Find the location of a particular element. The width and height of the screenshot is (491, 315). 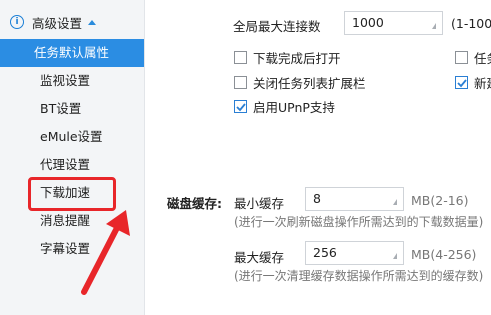

max-cache-label: 最大缓存 is located at coordinates (259, 257).